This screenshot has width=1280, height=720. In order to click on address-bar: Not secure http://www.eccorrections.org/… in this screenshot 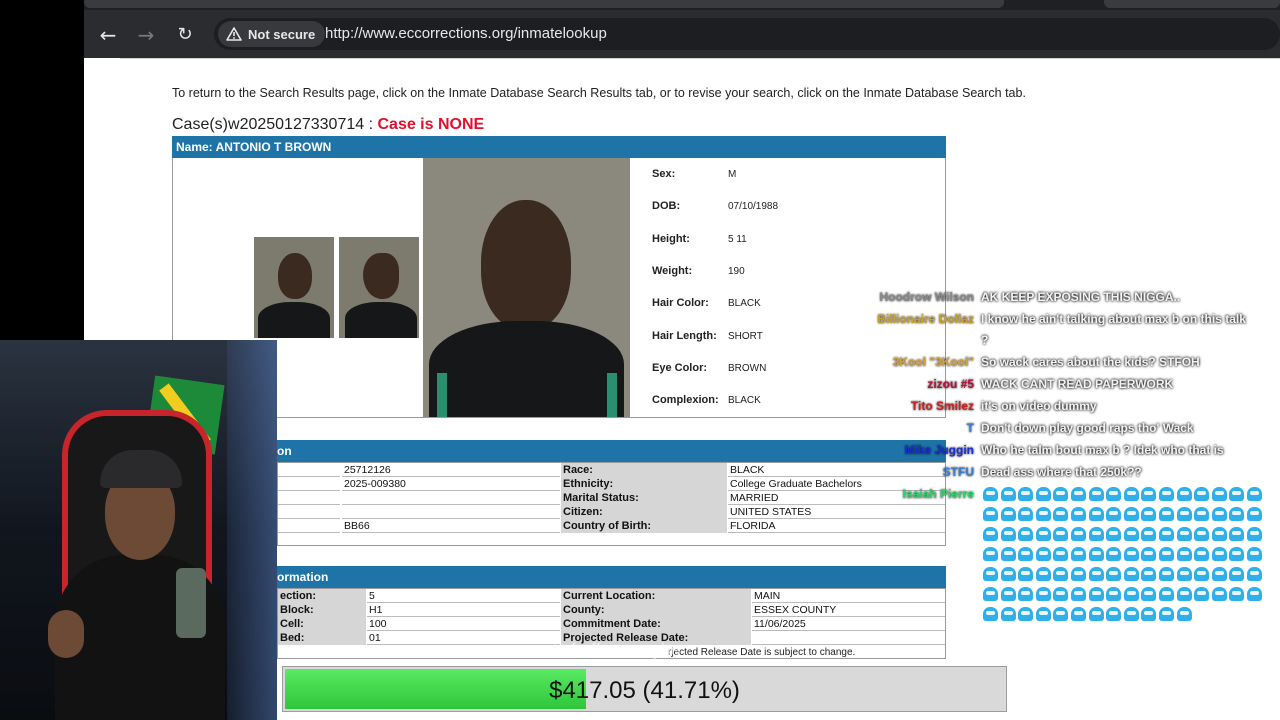, I will do `click(747, 34)`.